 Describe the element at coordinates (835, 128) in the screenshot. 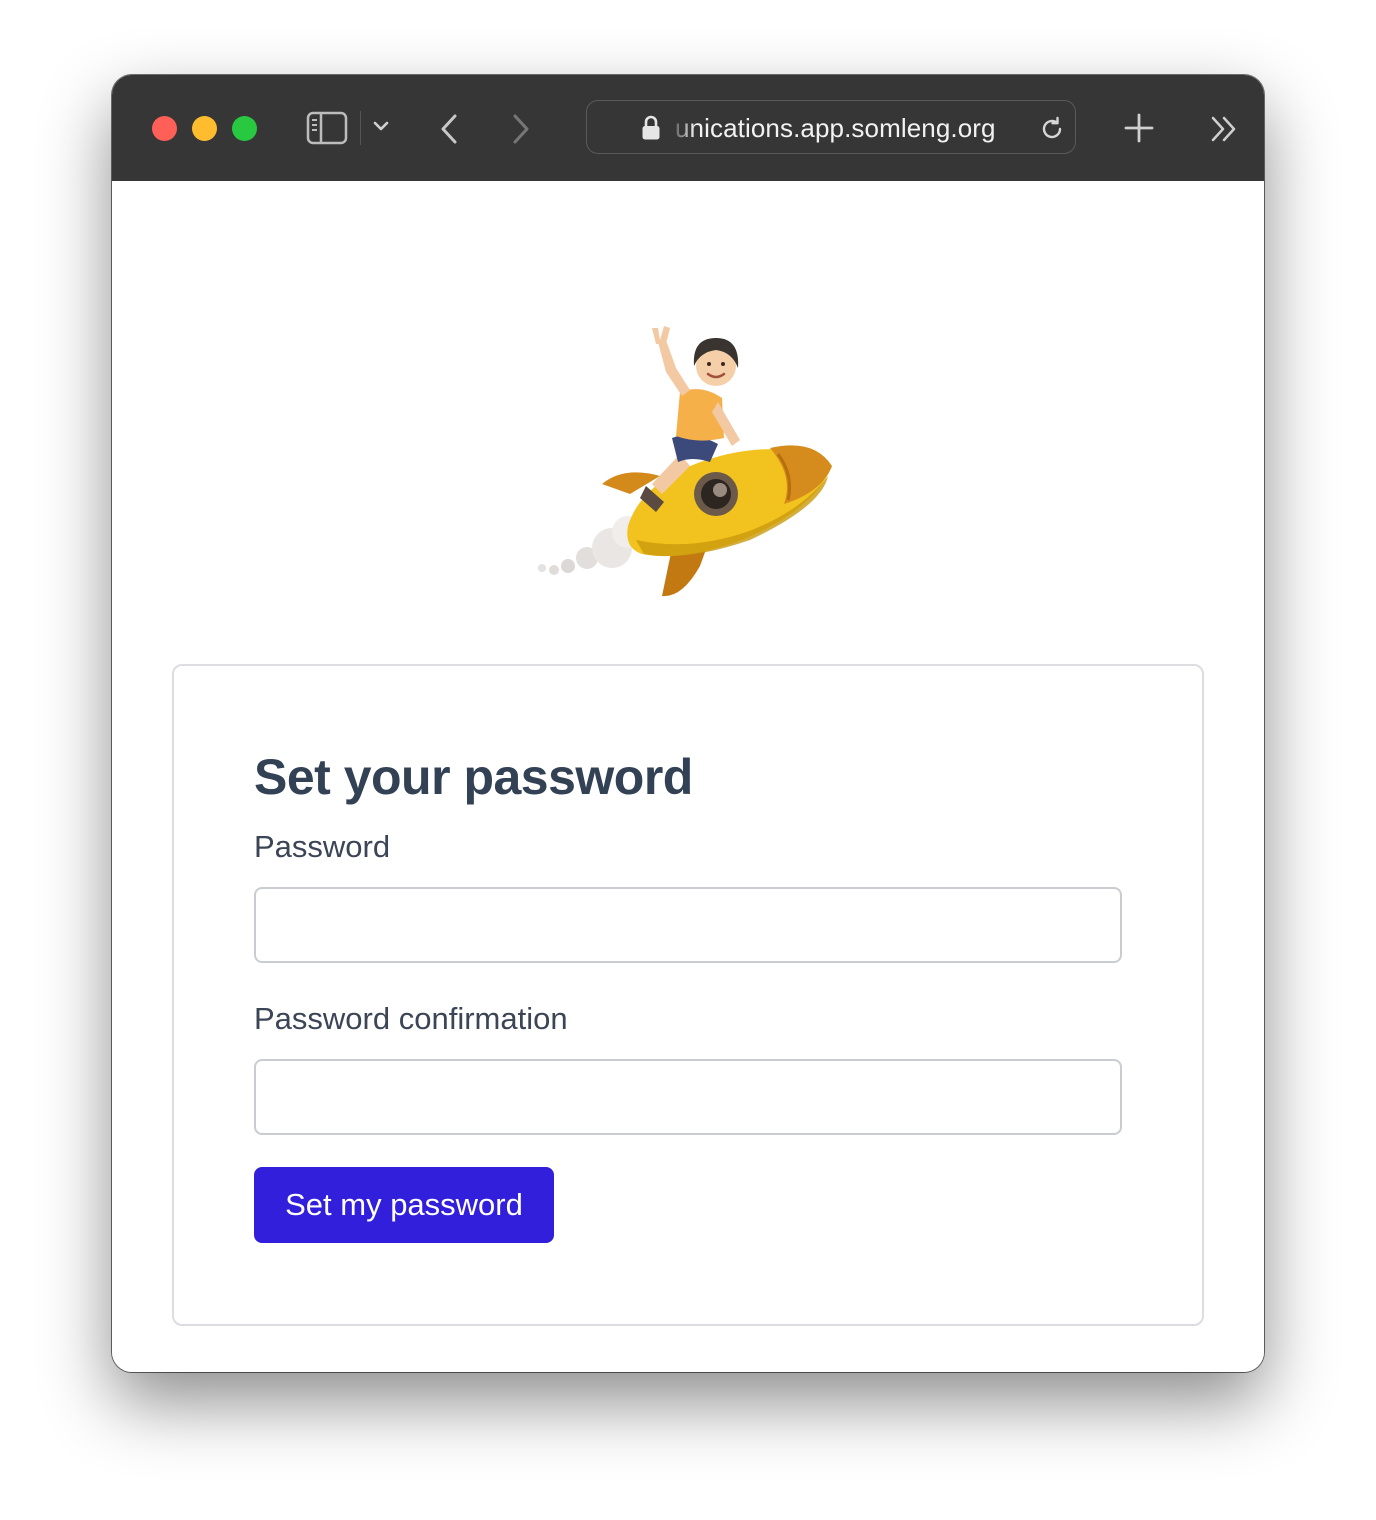

I see `url-text: unications.app.somleng.org` at that location.